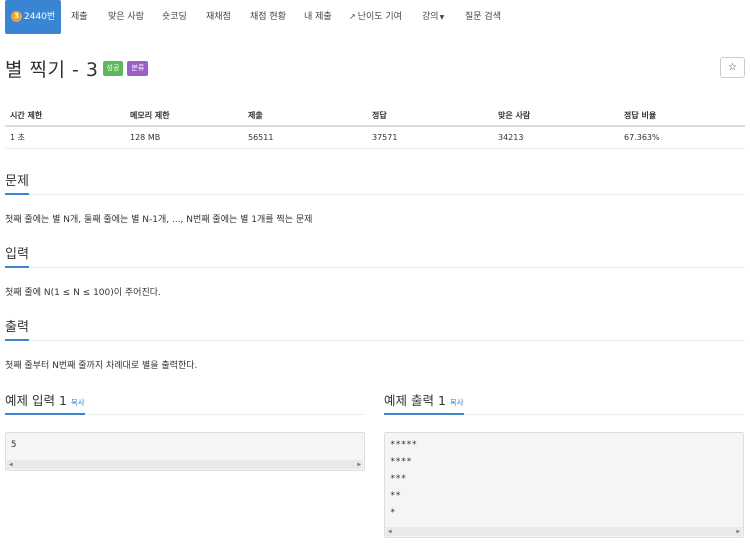 The width and height of the screenshot is (750, 546). Describe the element at coordinates (352, 16) in the screenshot. I see `external-link-icon: ↗` at that location.